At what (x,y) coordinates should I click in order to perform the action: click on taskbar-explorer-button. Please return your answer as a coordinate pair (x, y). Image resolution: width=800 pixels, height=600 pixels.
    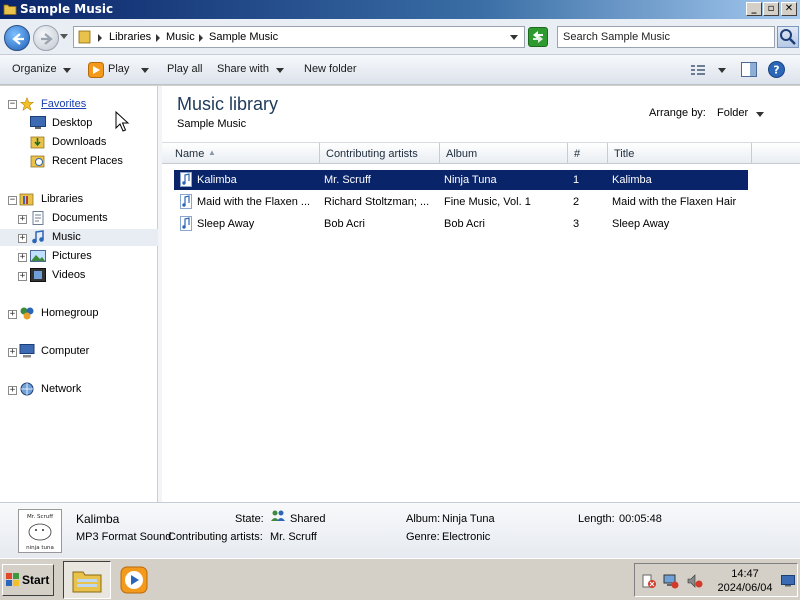
    Looking at the image, I should click on (87, 580).